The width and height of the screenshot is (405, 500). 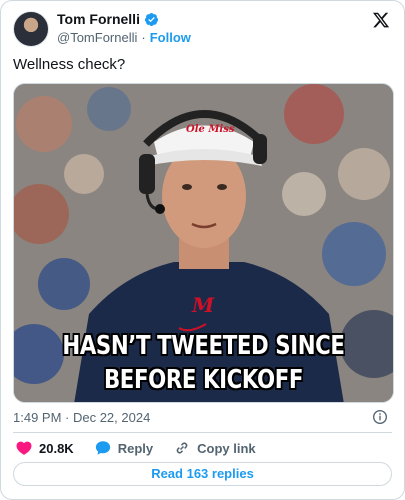 What do you see at coordinates (202, 474) in the screenshot?
I see `read-replies-button: Read 163 replies` at bounding box center [202, 474].